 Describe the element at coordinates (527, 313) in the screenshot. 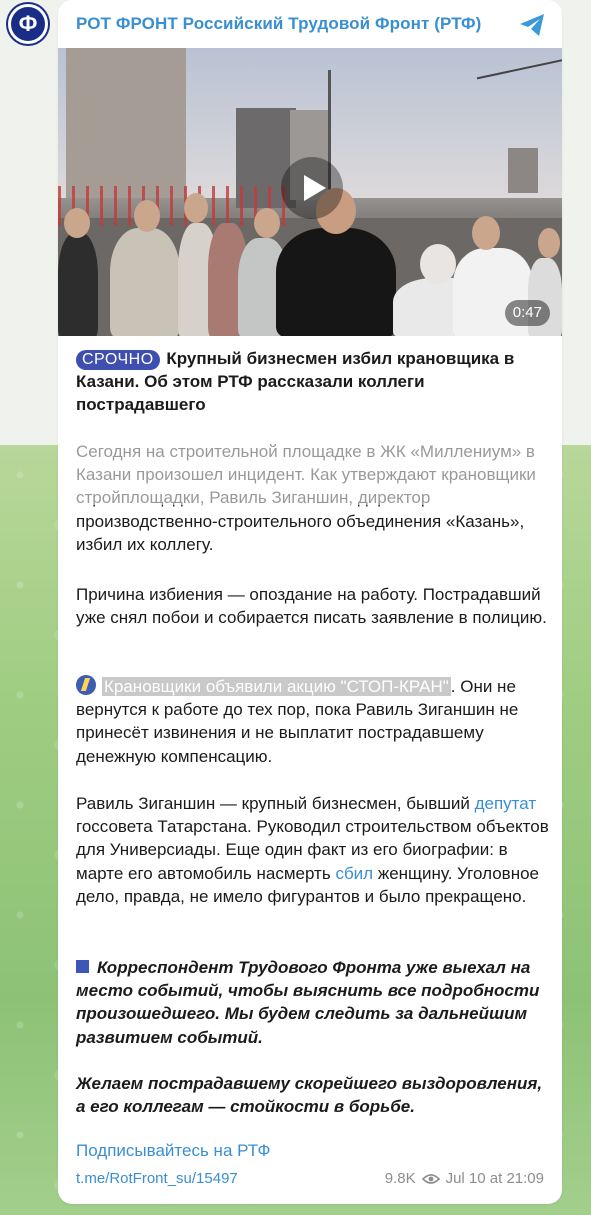

I see `video-duration: 0:47` at that location.